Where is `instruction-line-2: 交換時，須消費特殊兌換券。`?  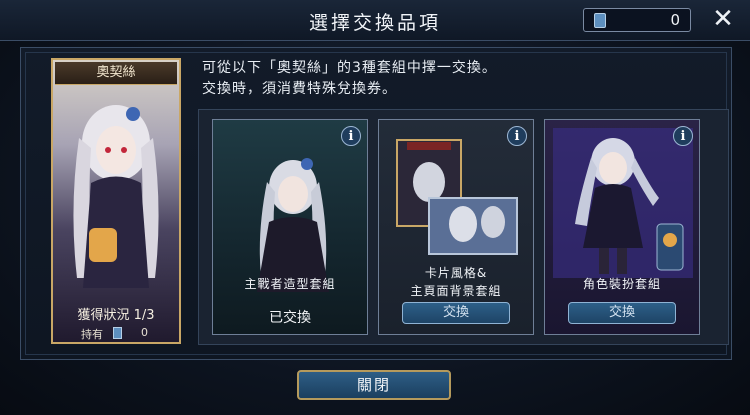 instruction-line-2: 交換時，須消費特殊兌換券。 is located at coordinates (299, 89).